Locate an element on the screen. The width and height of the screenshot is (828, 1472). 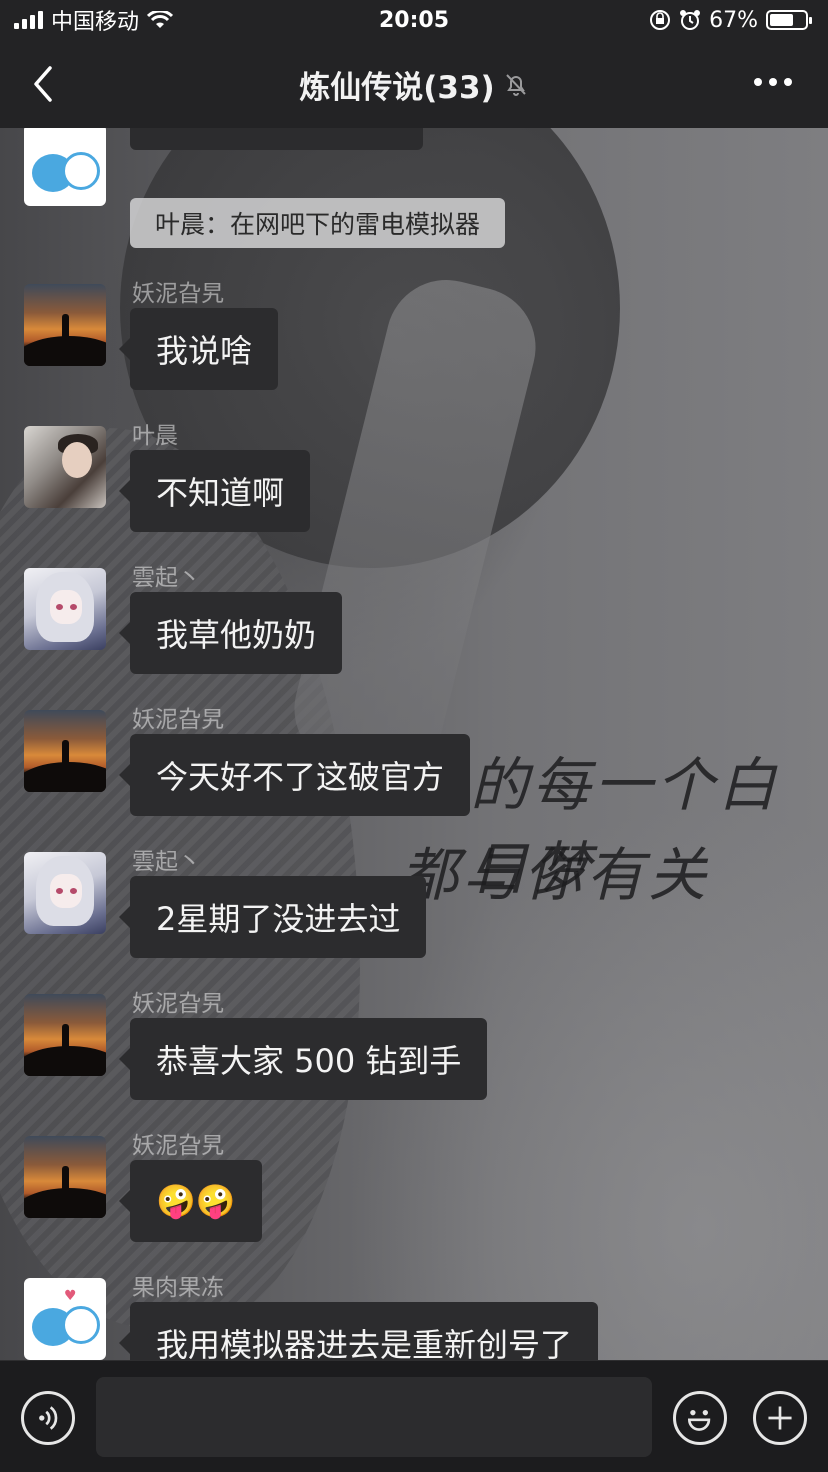
more-button is located at coordinates (773, 82).